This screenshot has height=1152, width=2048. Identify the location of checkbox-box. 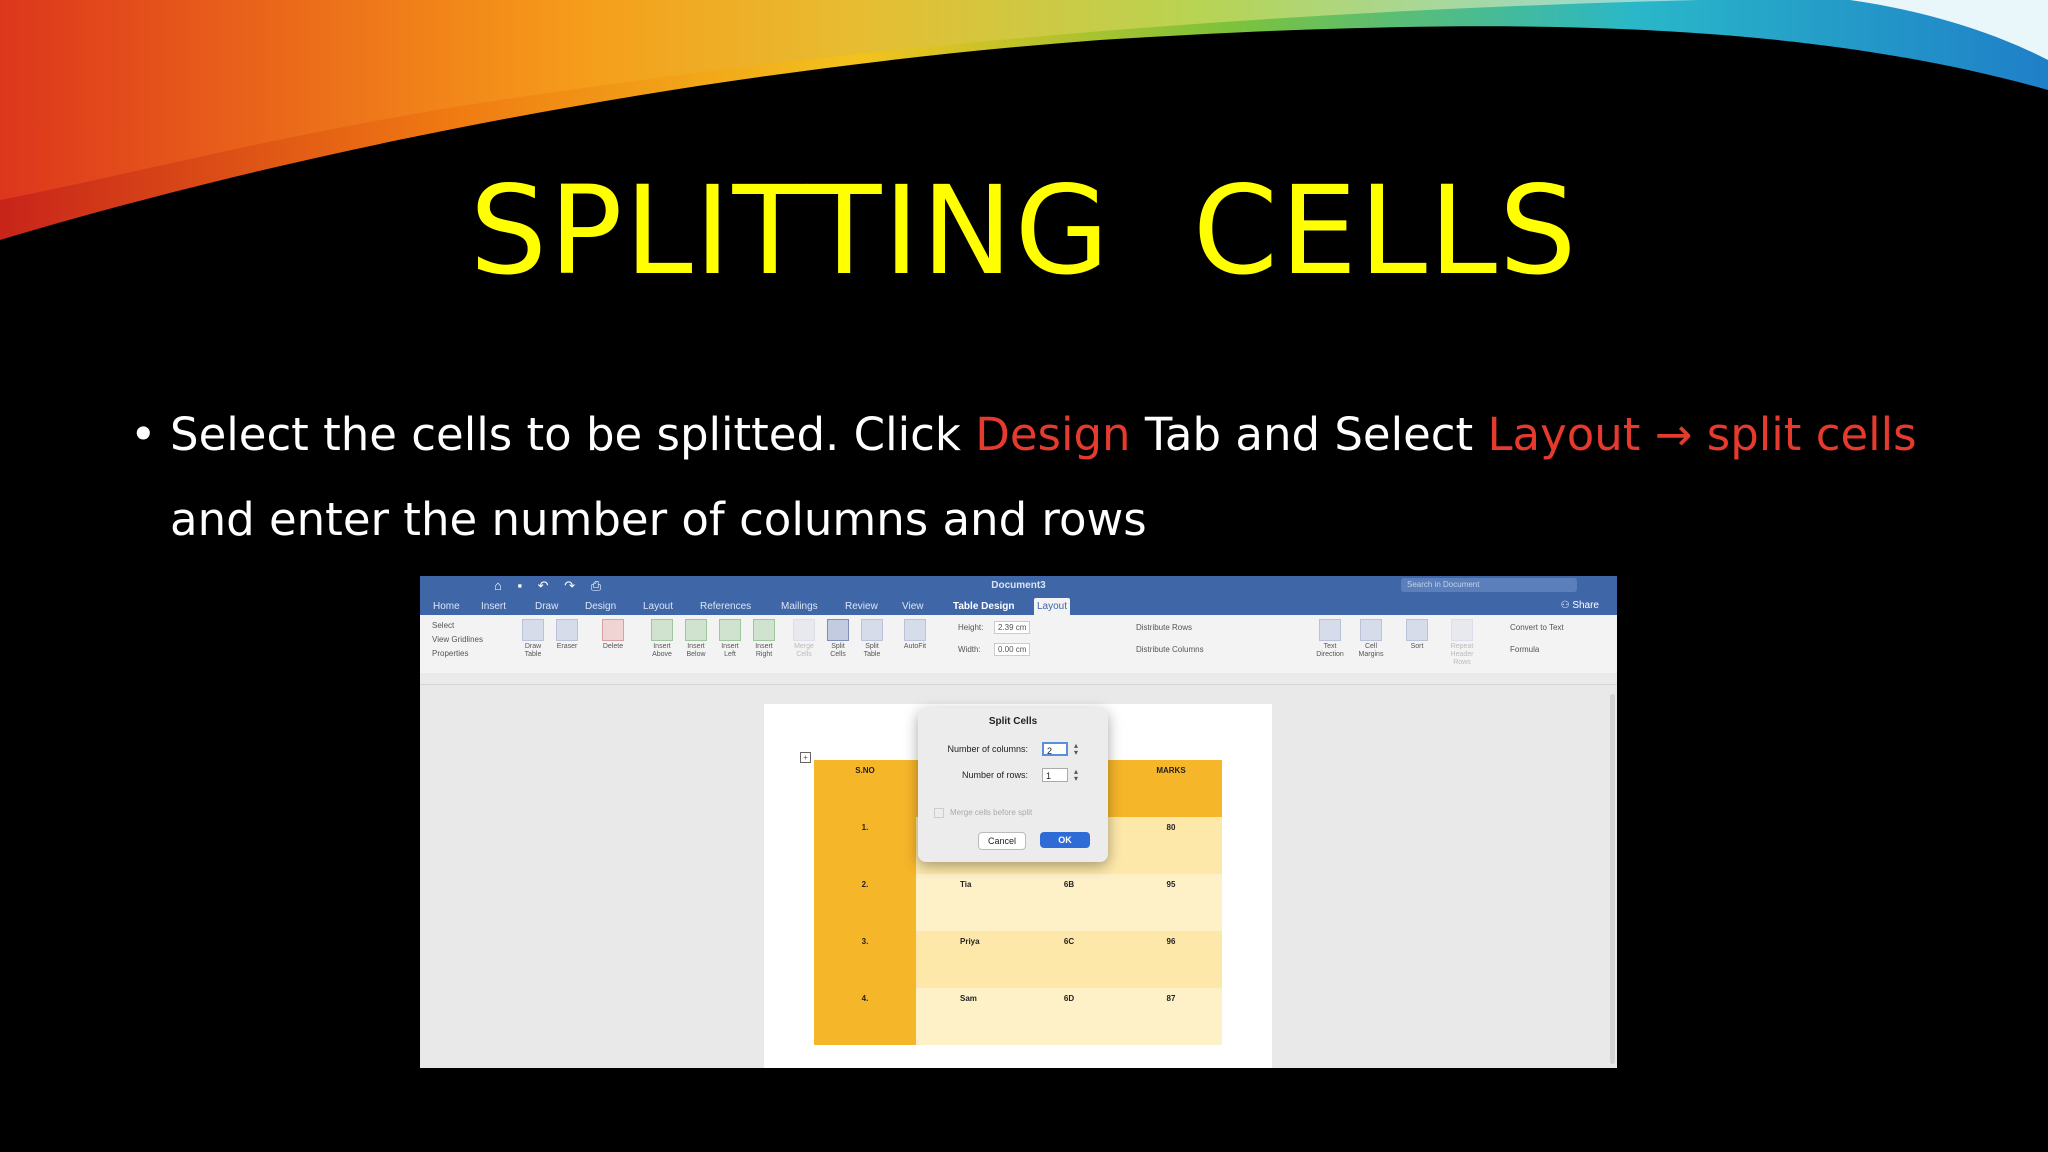
(939, 813).